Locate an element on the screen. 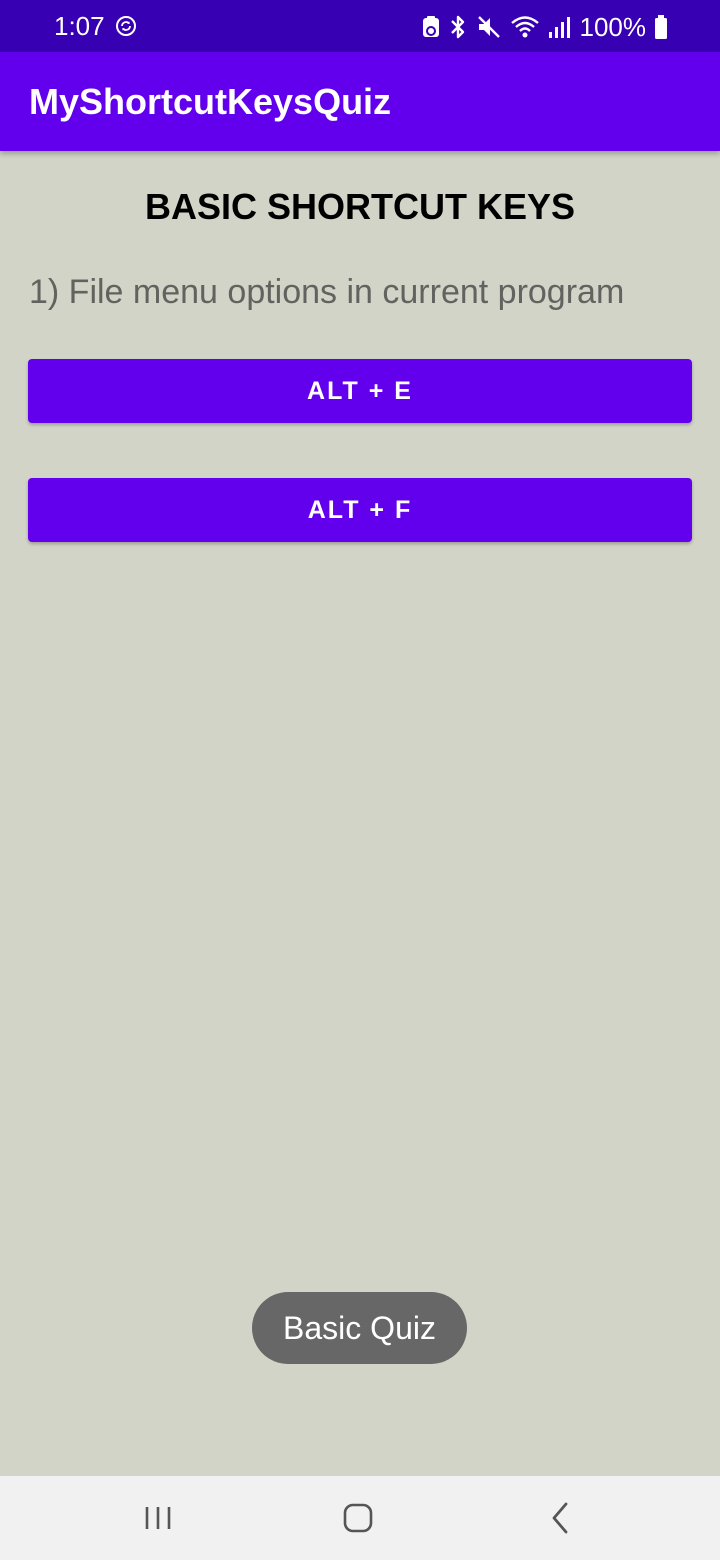 The height and width of the screenshot is (1560, 720). app-title: MyShortcutKeysQuiz is located at coordinates (210, 101).